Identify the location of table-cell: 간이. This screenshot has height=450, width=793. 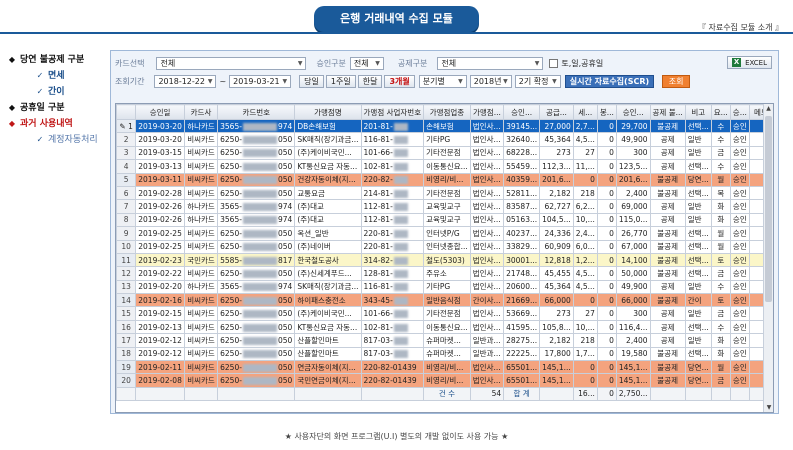
(698, 300).